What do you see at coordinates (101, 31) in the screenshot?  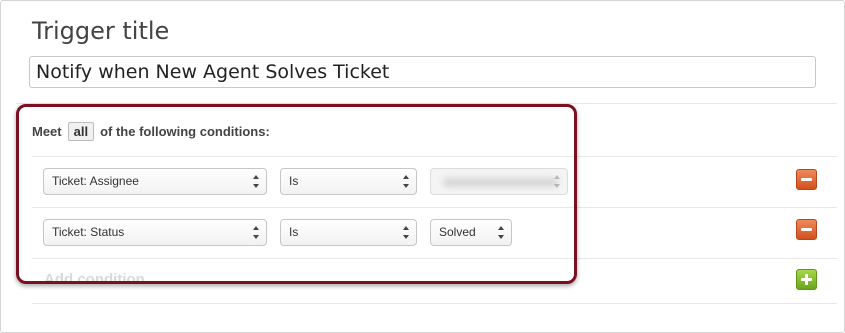 I see `trigger-title-label: Trigger title` at bounding box center [101, 31].